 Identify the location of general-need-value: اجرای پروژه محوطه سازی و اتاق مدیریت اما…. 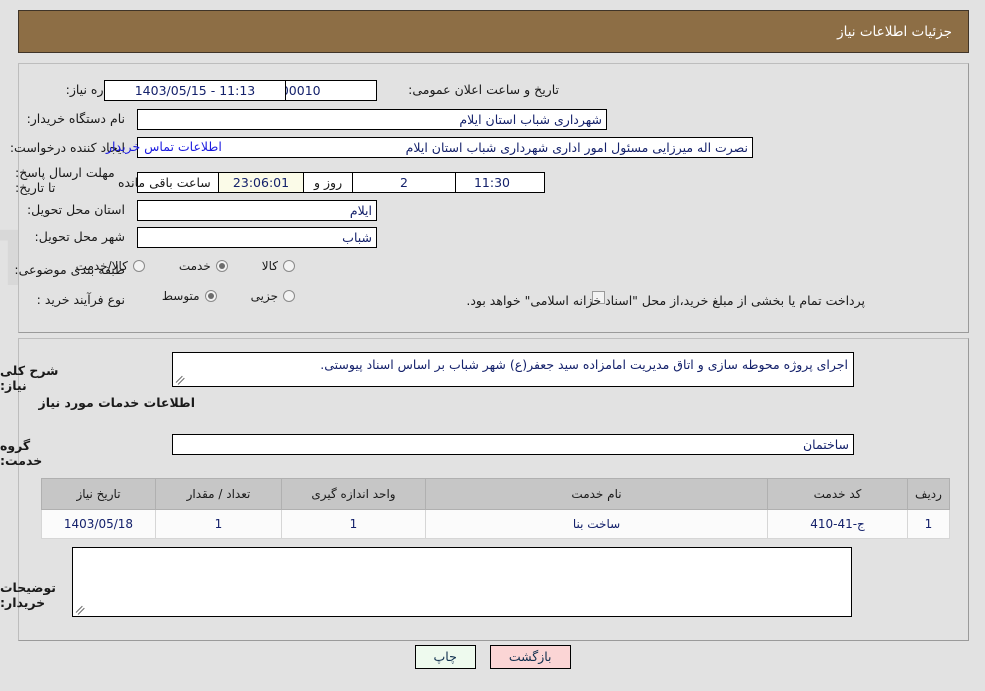
(584, 364).